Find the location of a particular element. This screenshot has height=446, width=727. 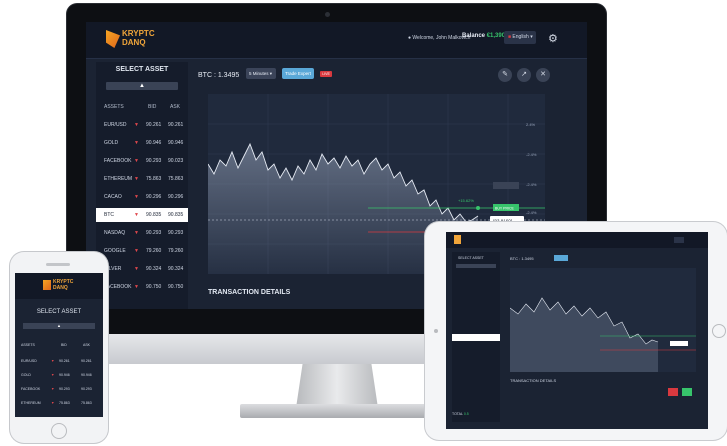

transaction-details-title: TRANSACTION DETAILS is located at coordinates (249, 292).